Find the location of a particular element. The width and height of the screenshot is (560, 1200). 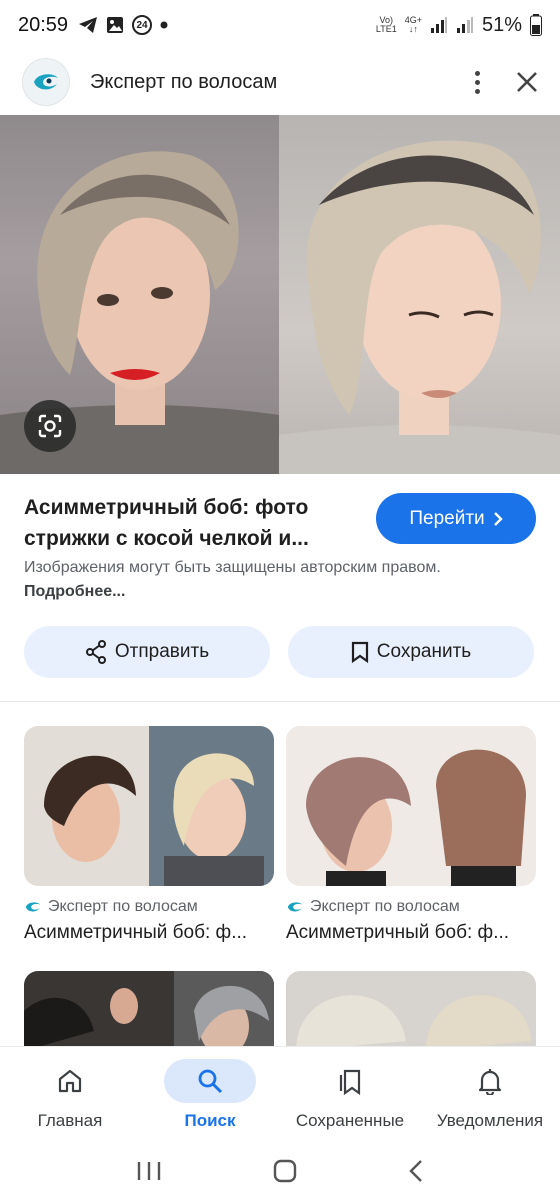

volte-indicator: Vo) LTE1 is located at coordinates (386, 24).